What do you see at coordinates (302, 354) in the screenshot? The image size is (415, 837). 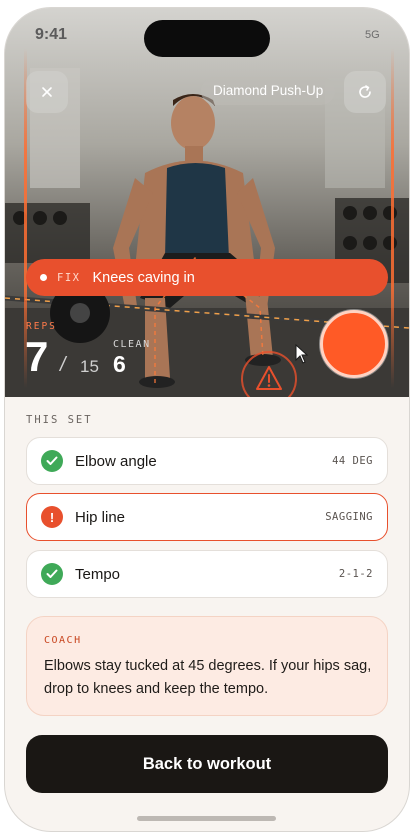 I see `cursor-icon` at bounding box center [302, 354].